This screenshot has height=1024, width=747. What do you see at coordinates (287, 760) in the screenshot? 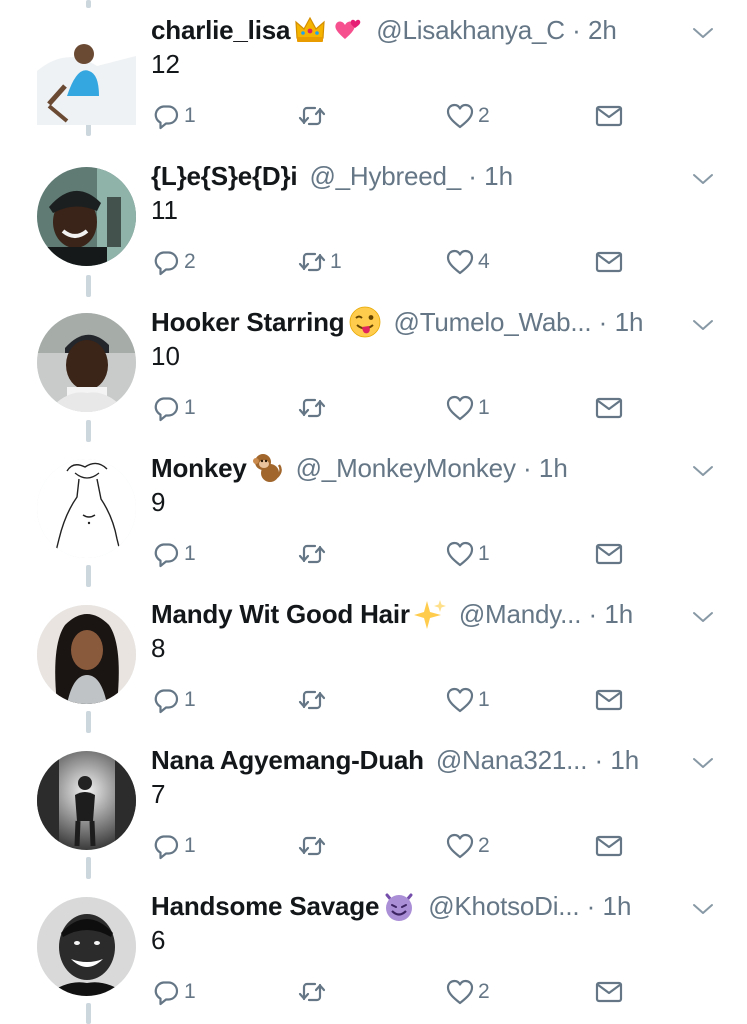
I see `display-name: Nana Agyemang-Duah` at bounding box center [287, 760].